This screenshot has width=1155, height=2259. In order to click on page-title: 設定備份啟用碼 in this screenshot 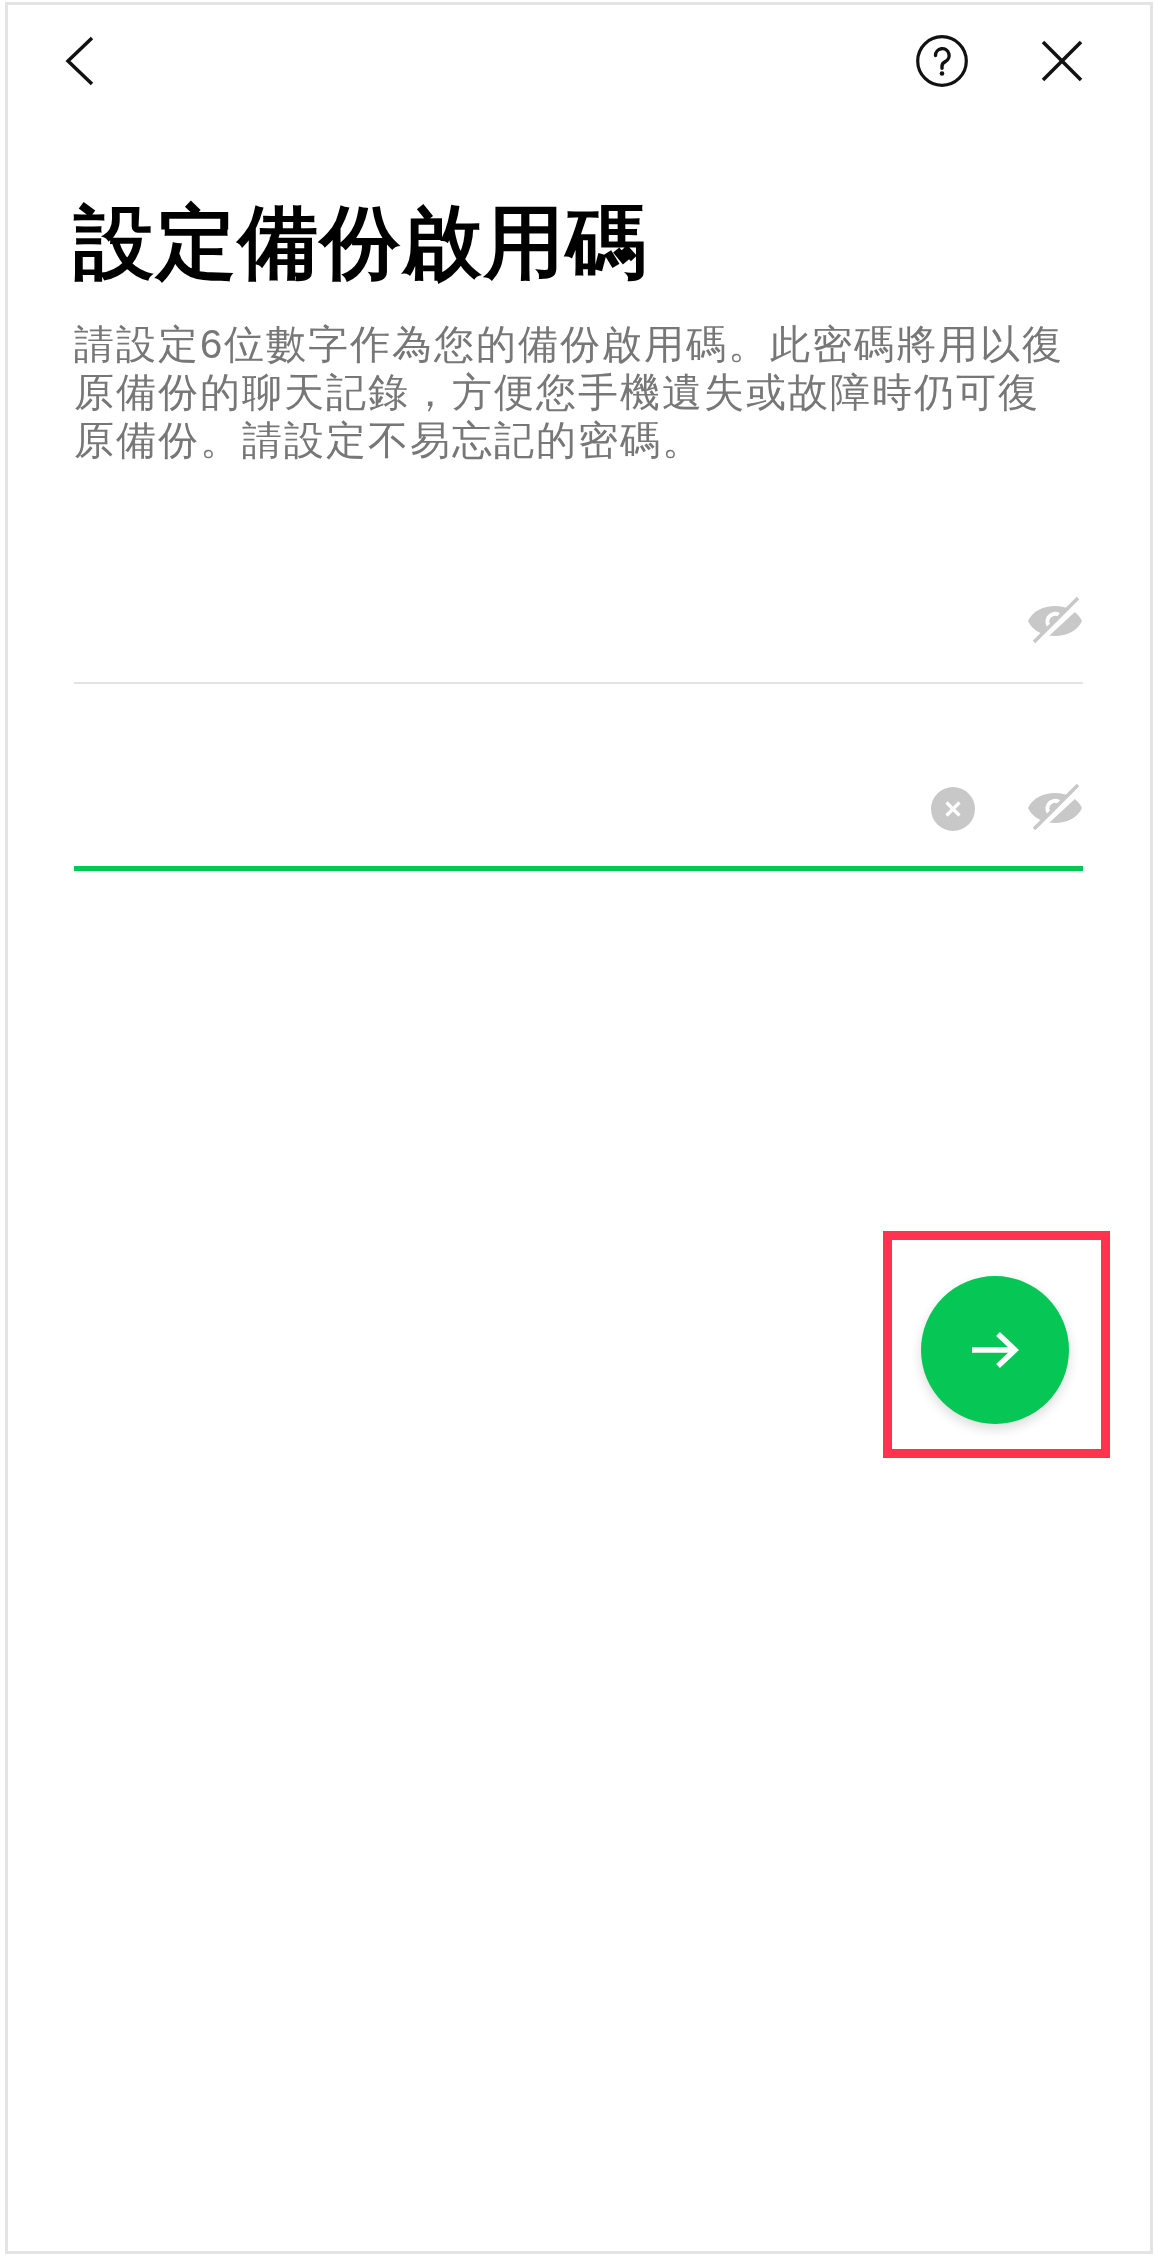, I will do `click(361, 243)`.